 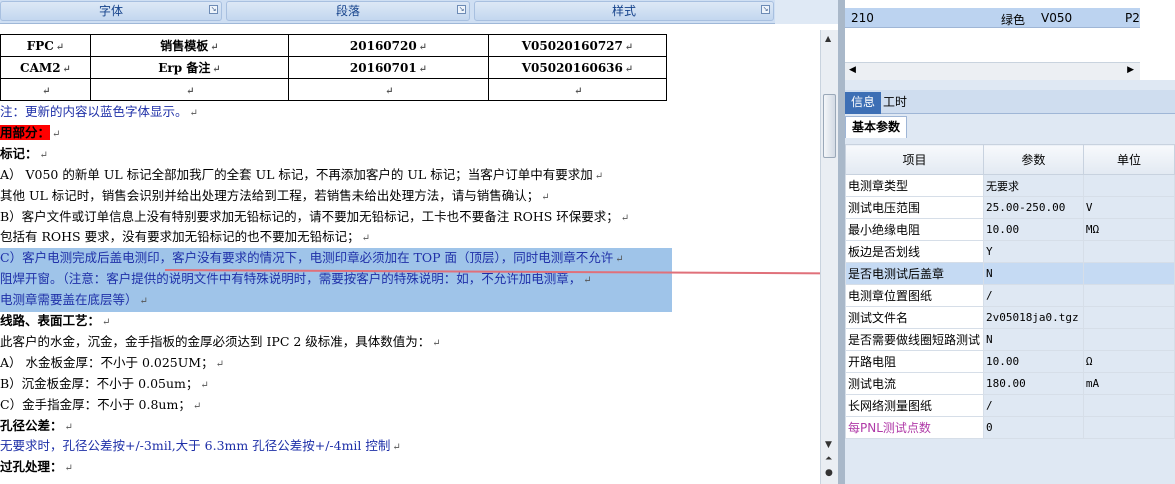 I want to click on table-row: 是否电测试后盖章 N, so click(x=1010, y=273).